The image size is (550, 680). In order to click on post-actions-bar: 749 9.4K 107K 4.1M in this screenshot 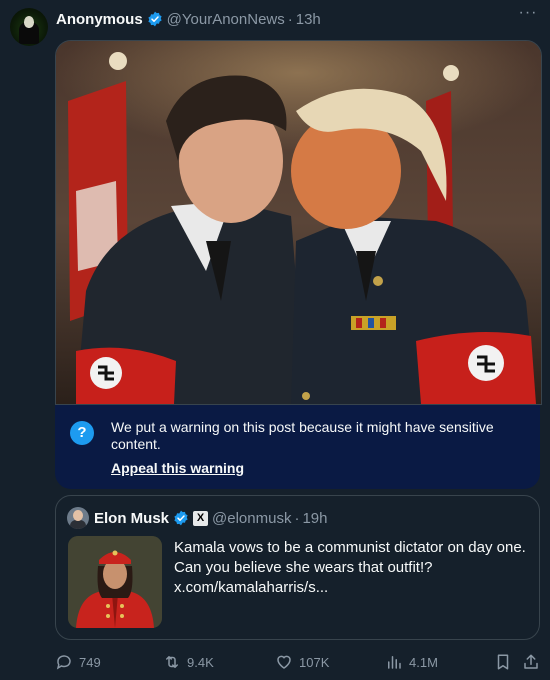, I will do `click(297, 662)`.